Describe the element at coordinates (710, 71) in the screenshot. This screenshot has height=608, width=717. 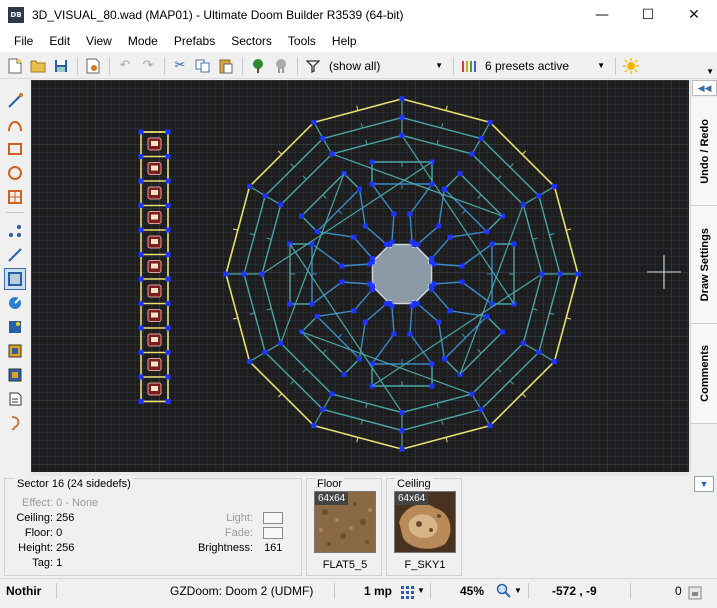
I see `toolbar-overflow-icon: ▼` at that location.